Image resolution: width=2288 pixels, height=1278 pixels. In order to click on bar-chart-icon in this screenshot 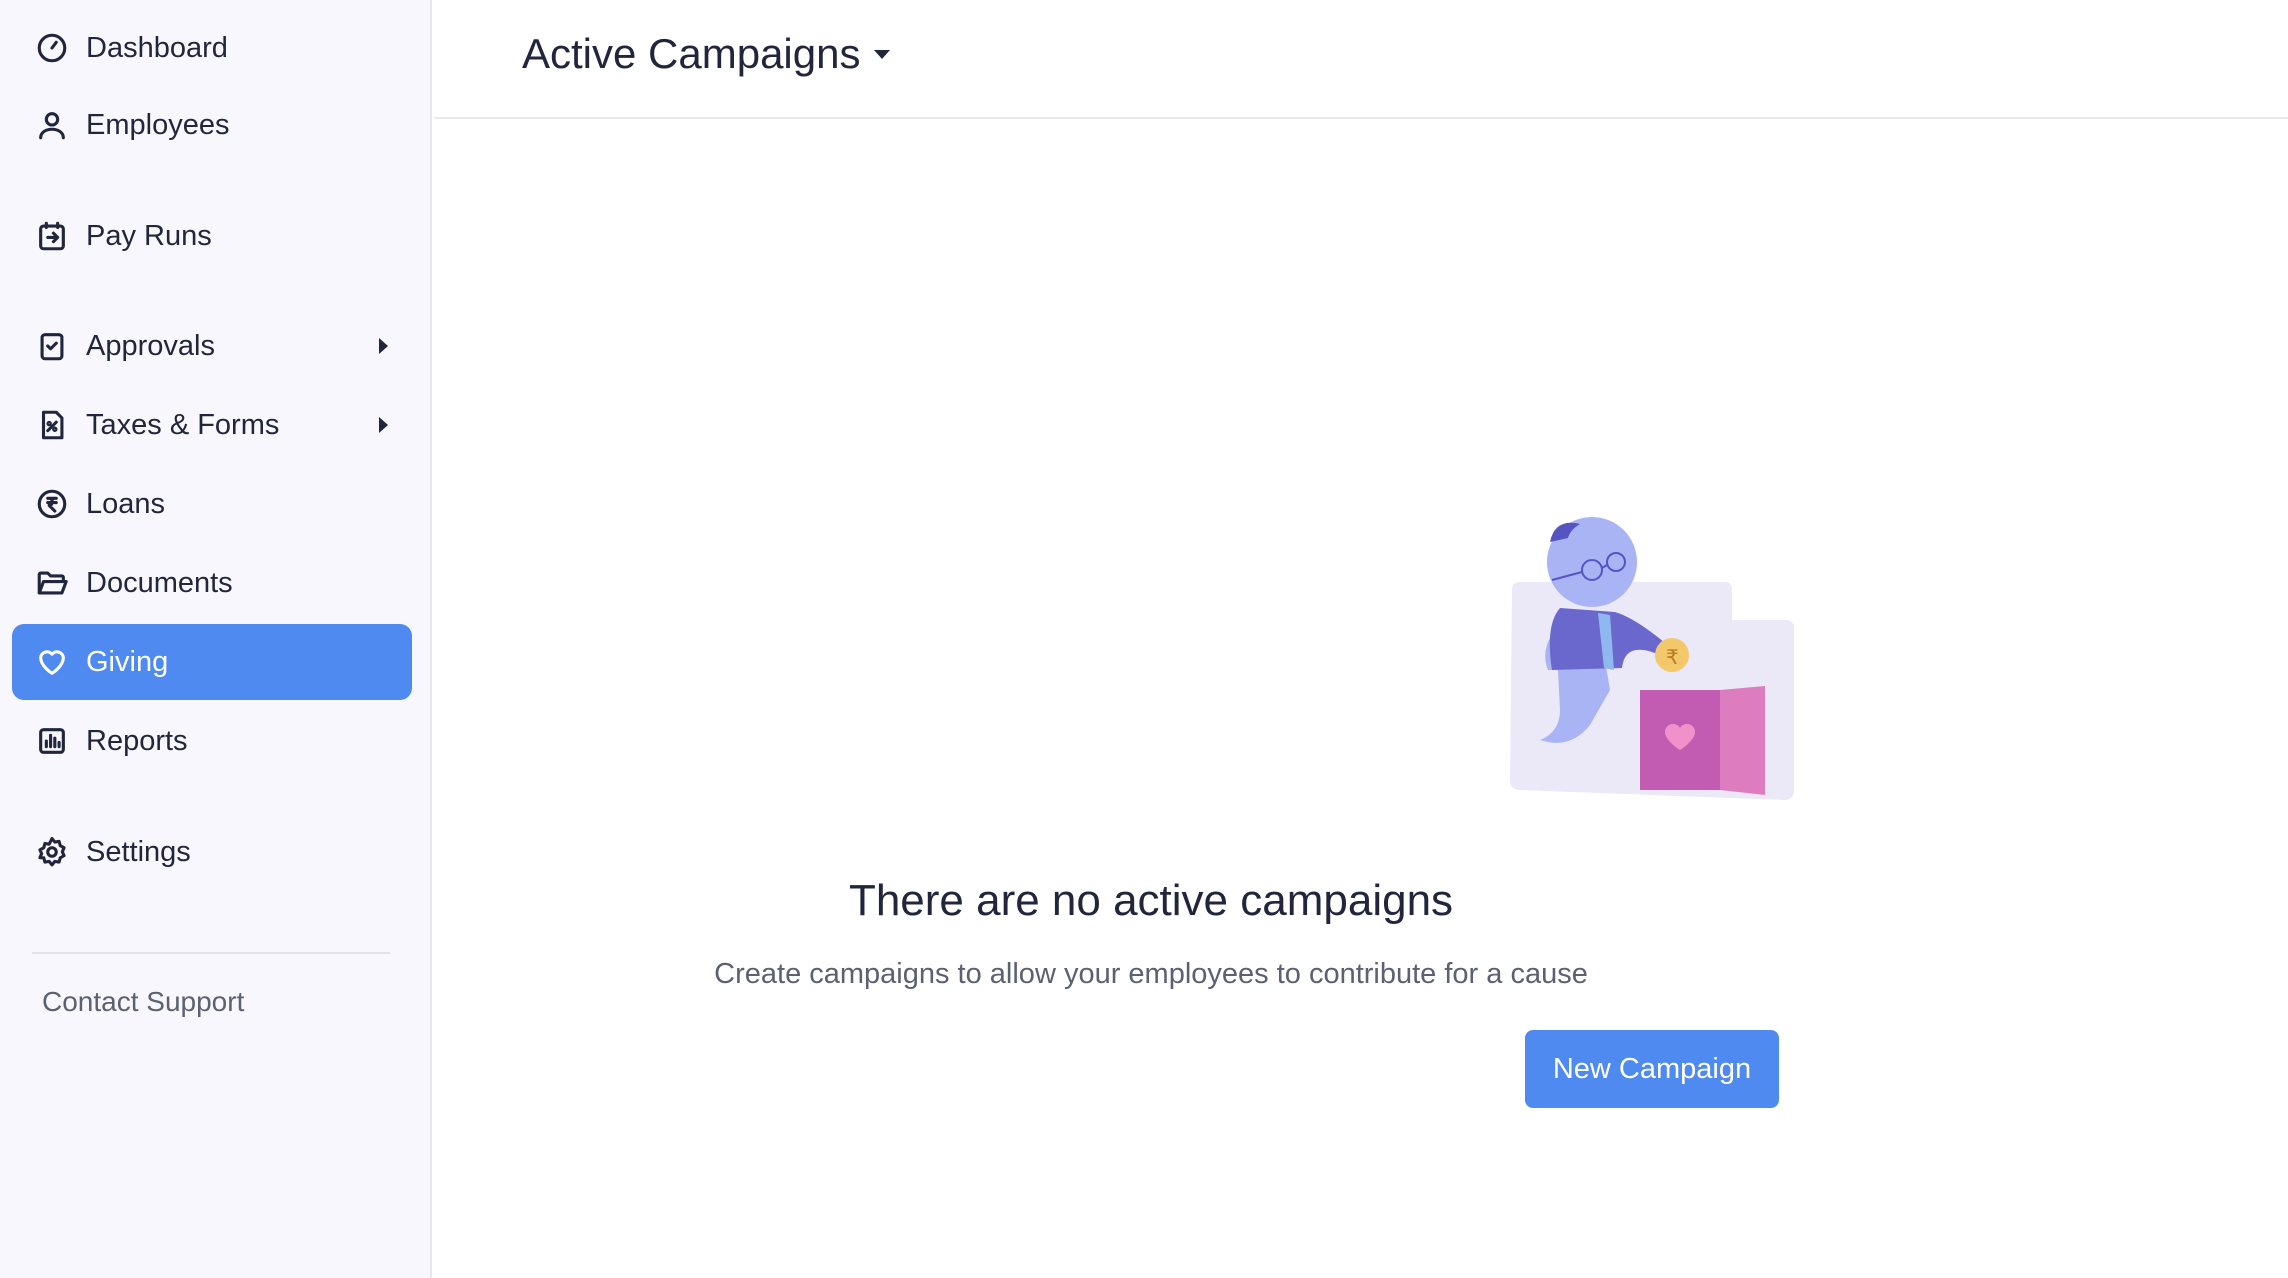, I will do `click(52, 741)`.